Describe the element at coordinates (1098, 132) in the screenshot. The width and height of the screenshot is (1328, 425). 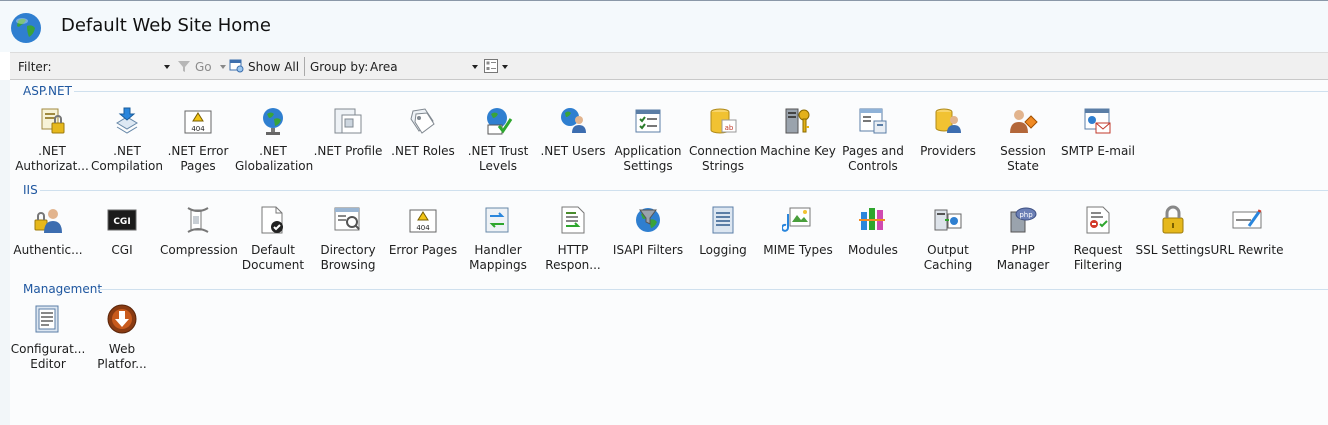
I see `feature-item: SMTP E-mail` at that location.